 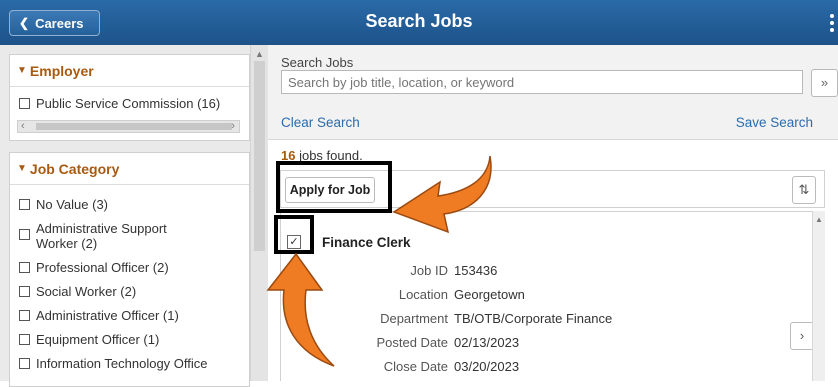 What do you see at coordinates (107, 315) in the screenshot?
I see `facet-option-label: Administrative Officer (1)` at bounding box center [107, 315].